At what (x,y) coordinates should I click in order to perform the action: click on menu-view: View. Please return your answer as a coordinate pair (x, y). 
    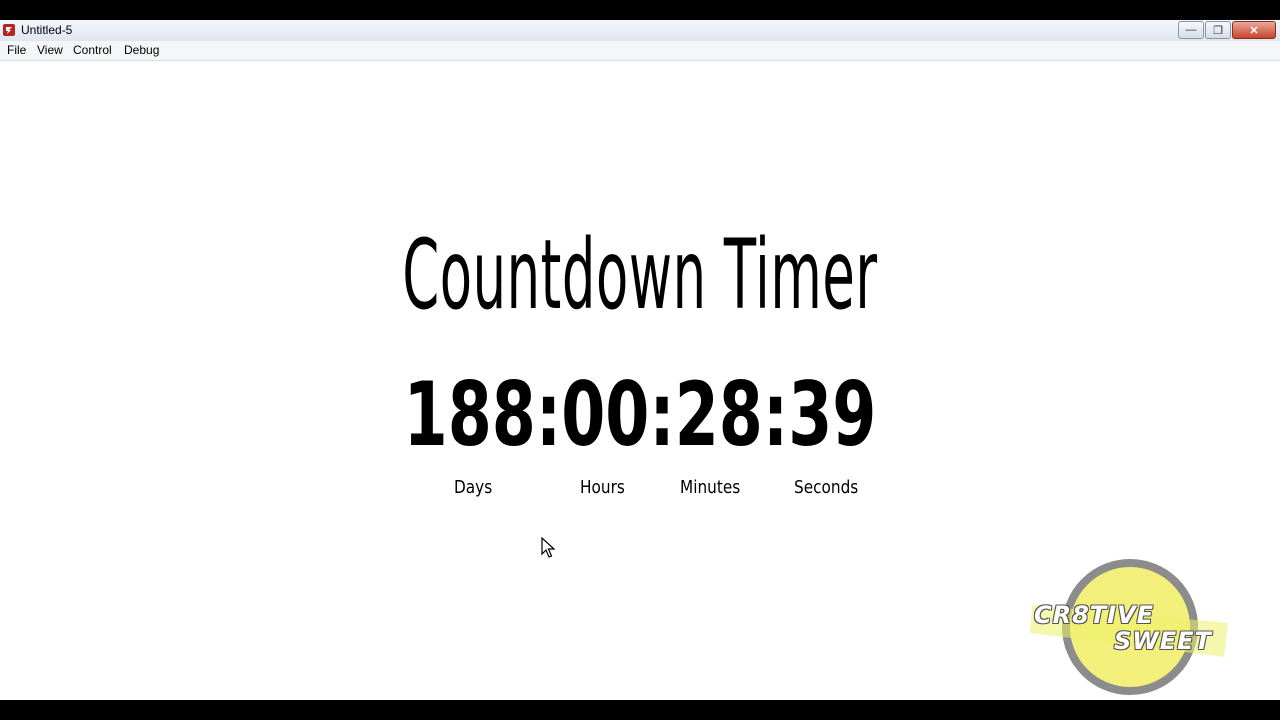
    Looking at the image, I should click on (50, 50).